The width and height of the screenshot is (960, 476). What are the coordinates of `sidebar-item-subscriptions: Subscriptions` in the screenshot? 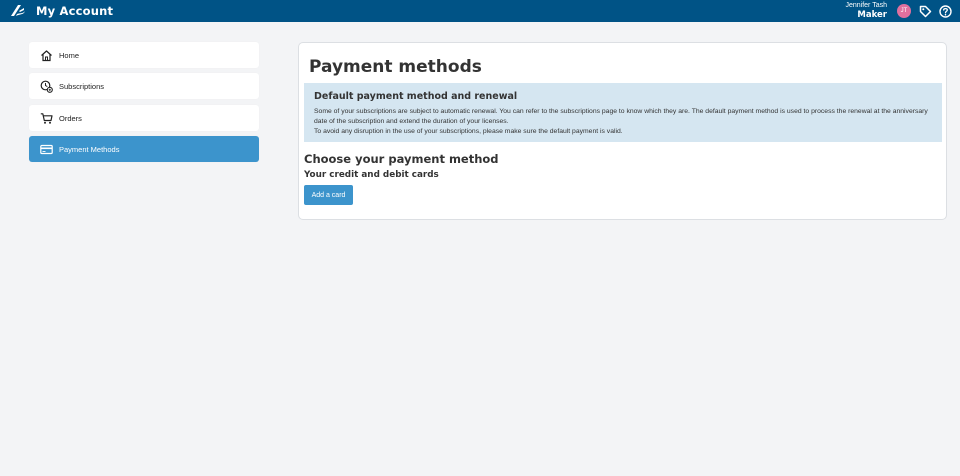 It's located at (144, 86).